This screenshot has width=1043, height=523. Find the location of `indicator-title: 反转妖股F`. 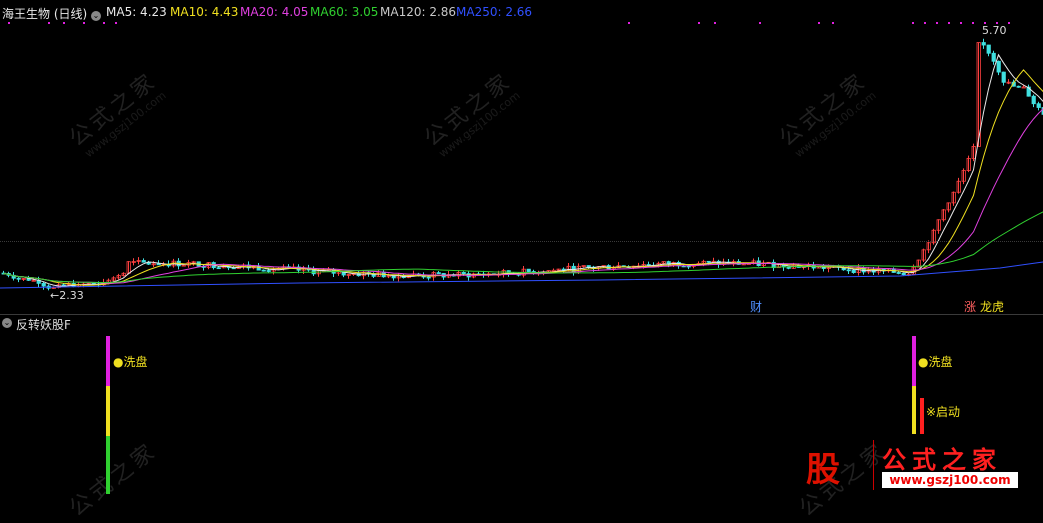

indicator-title: 反转妖股F is located at coordinates (43, 324).